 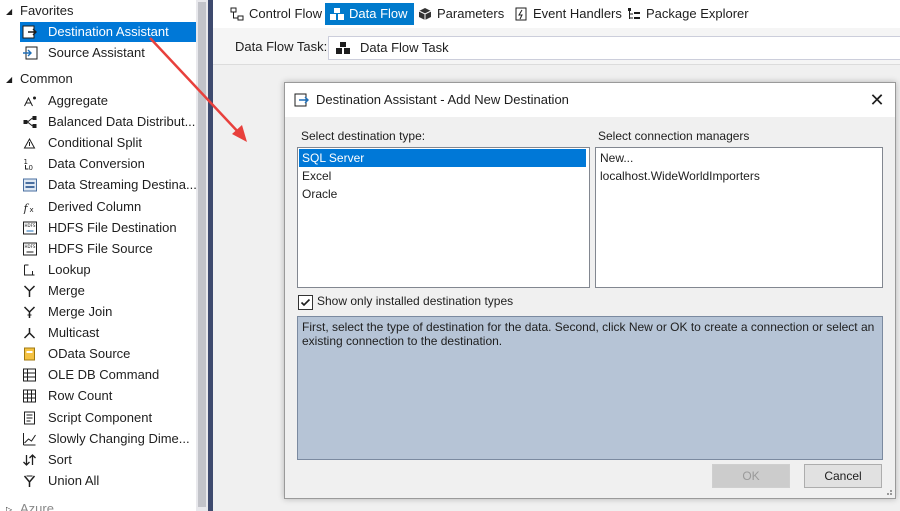 I want to click on toolbox-item-label: Derived Column, so click(x=95, y=206).